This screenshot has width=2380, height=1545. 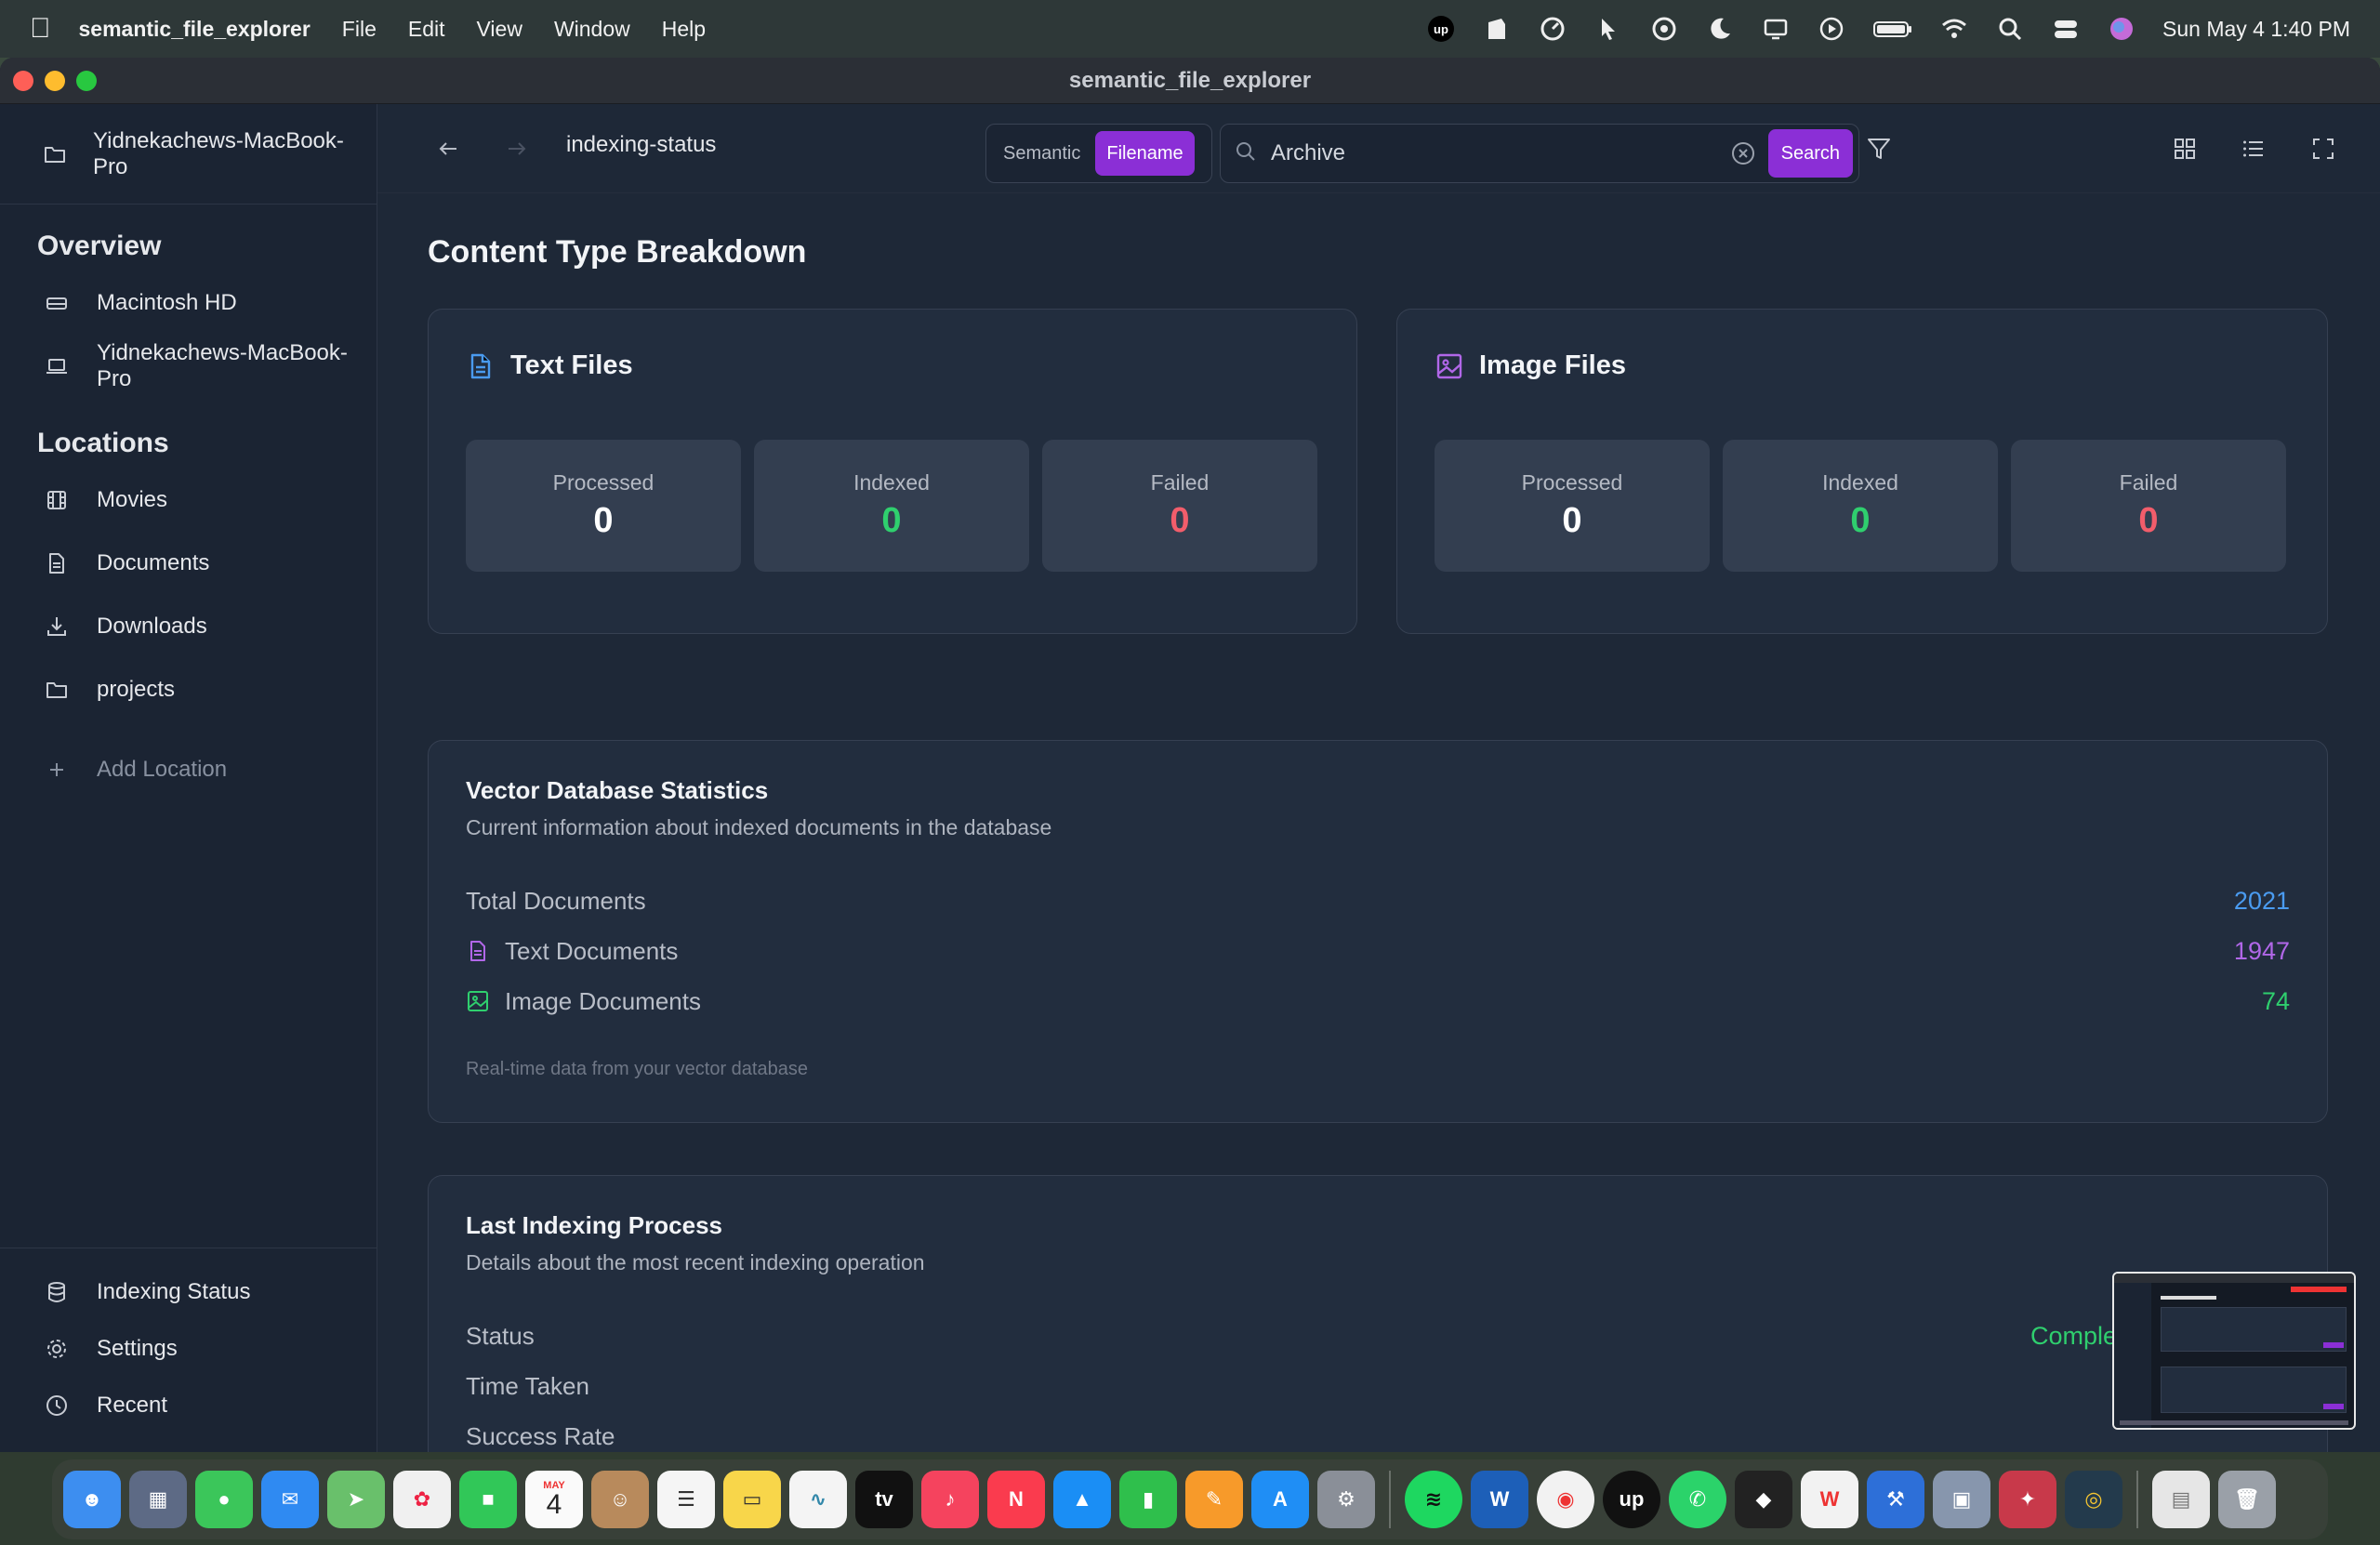 I want to click on dock-wave-icon: W, so click(x=1829, y=1500).